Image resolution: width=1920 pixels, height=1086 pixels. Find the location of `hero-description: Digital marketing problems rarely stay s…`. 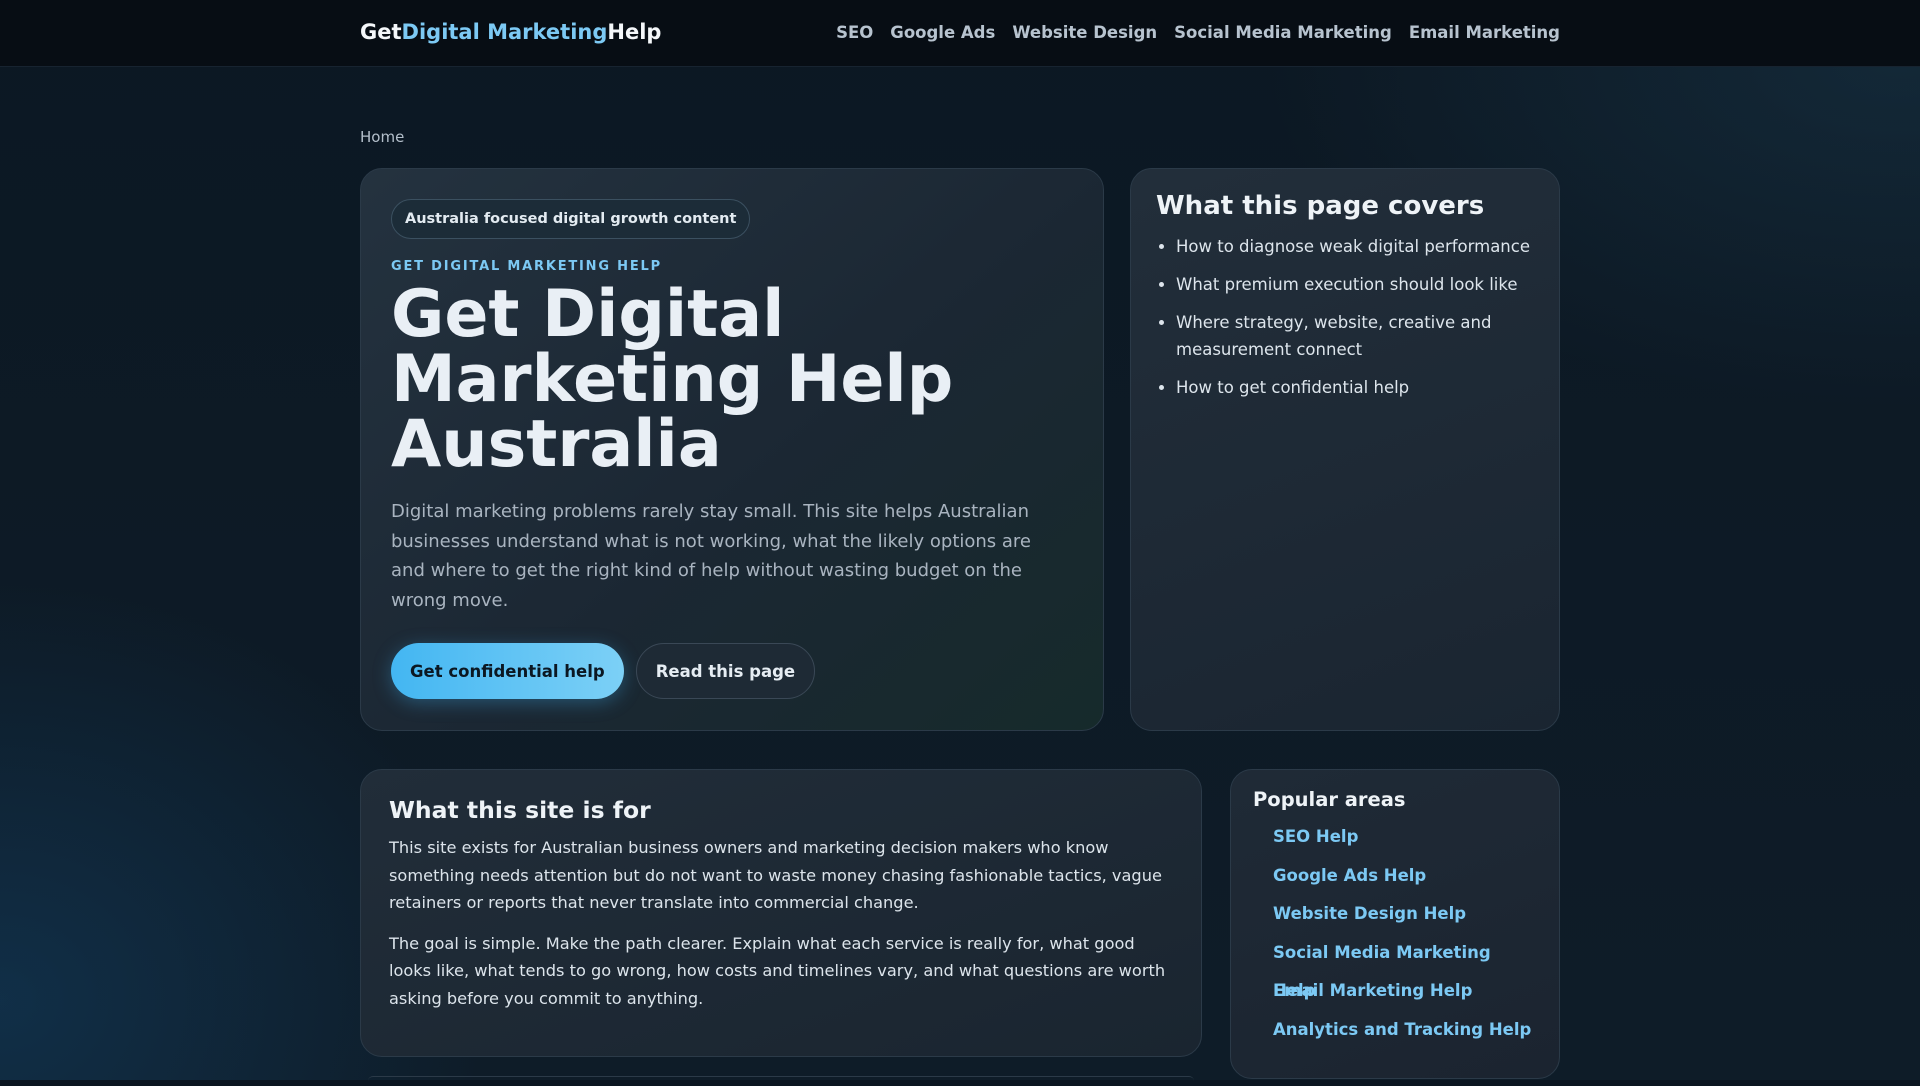

hero-description: Digital marketing problems rarely stay s… is located at coordinates (711, 556).